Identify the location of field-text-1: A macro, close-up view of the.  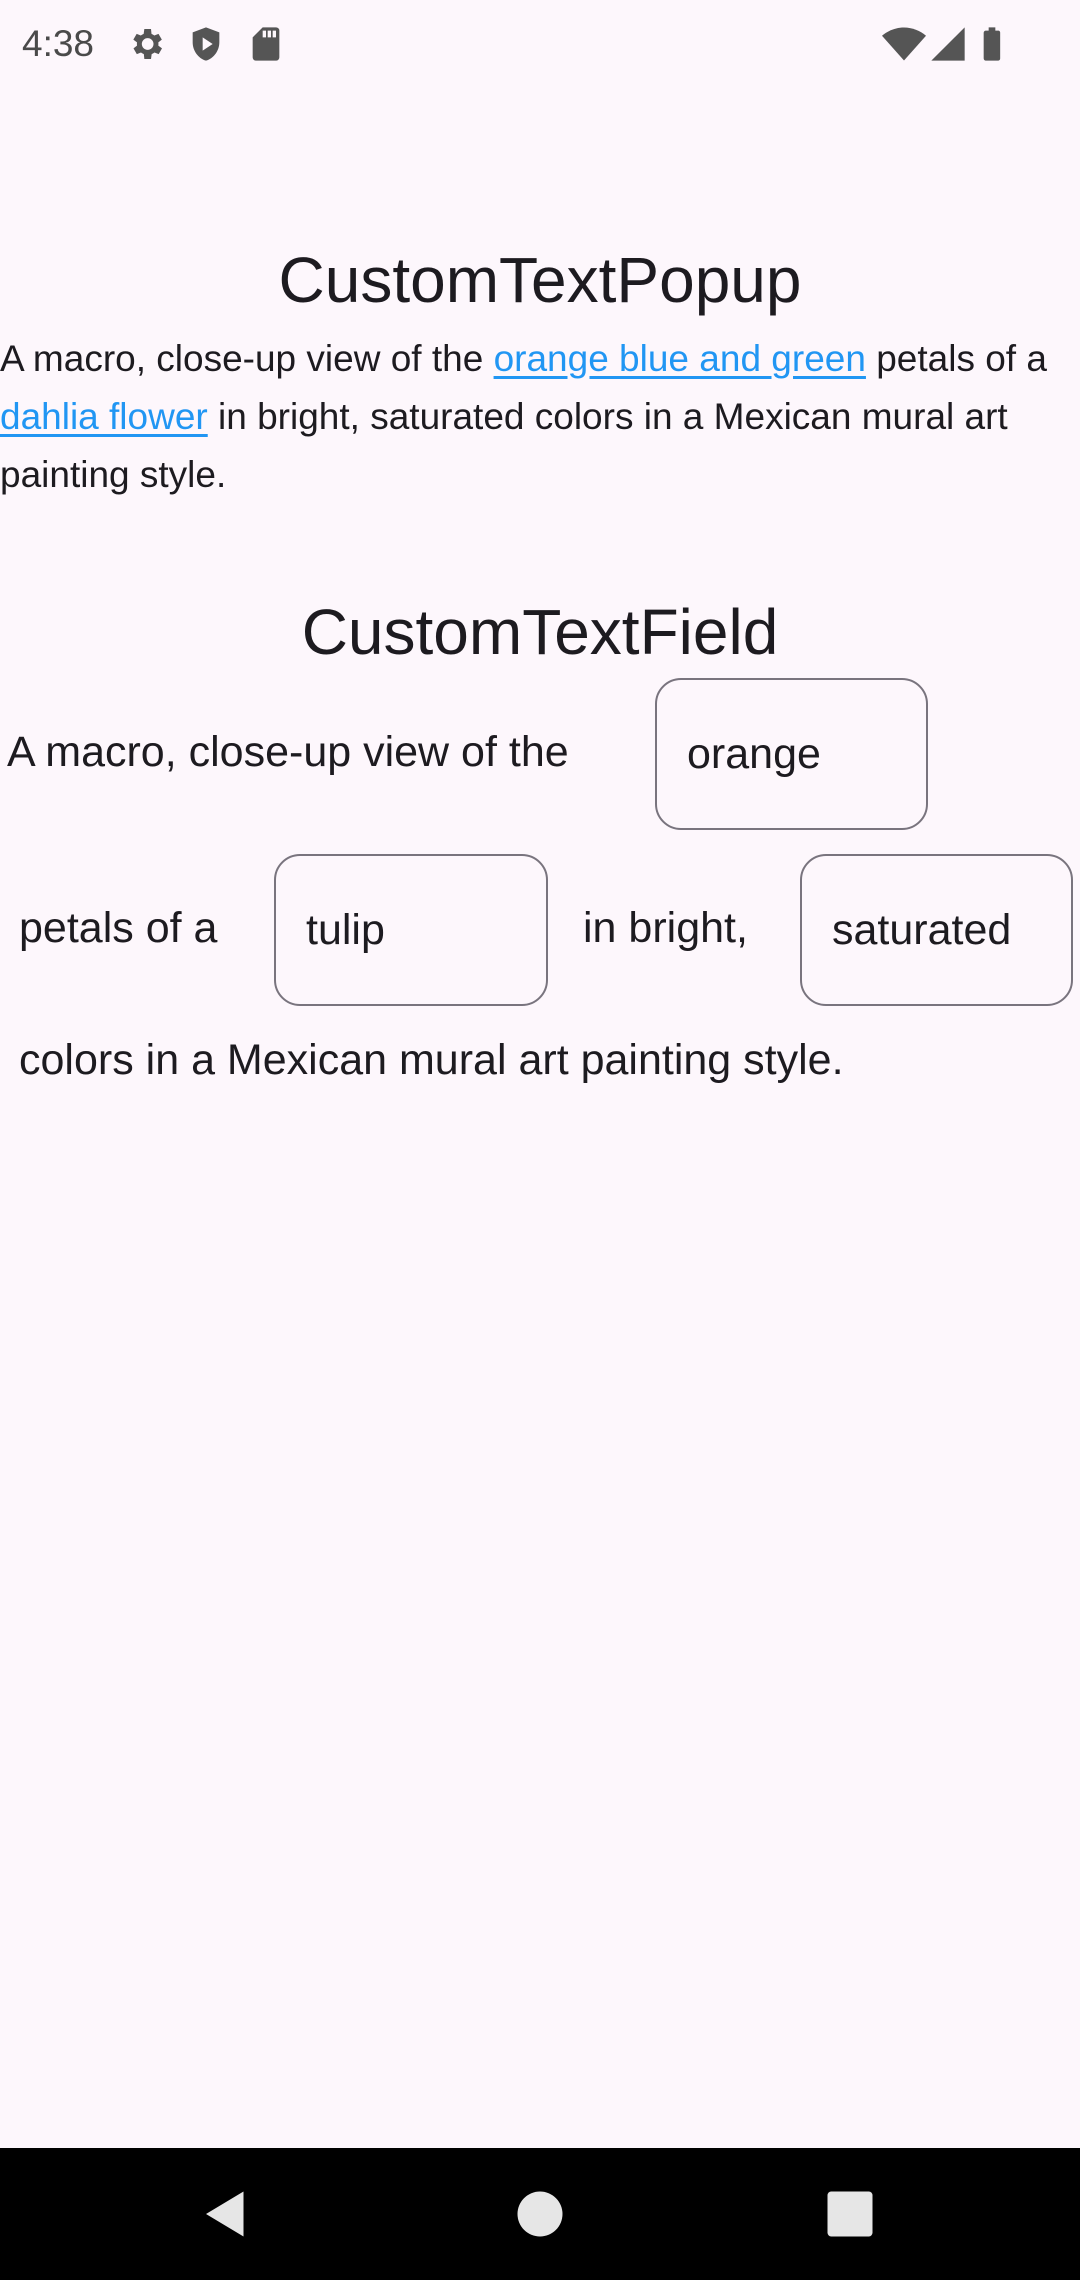
(288, 752).